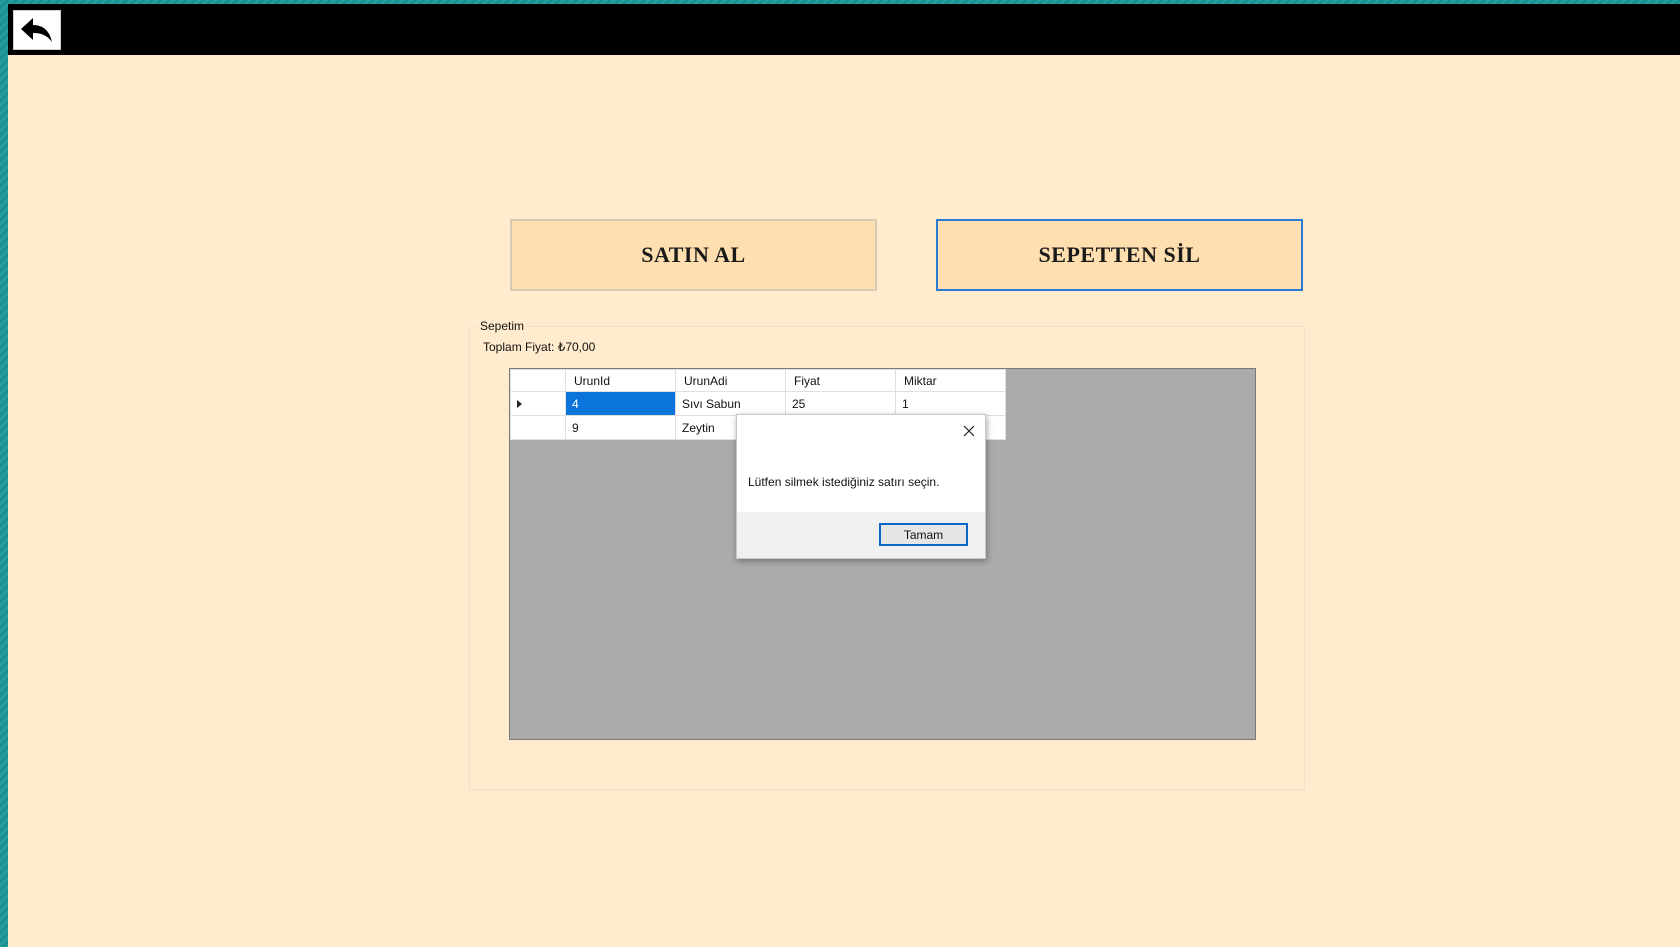 The image size is (1680, 947). What do you see at coordinates (538, 380) in the screenshot?
I see `row-header-corner` at bounding box center [538, 380].